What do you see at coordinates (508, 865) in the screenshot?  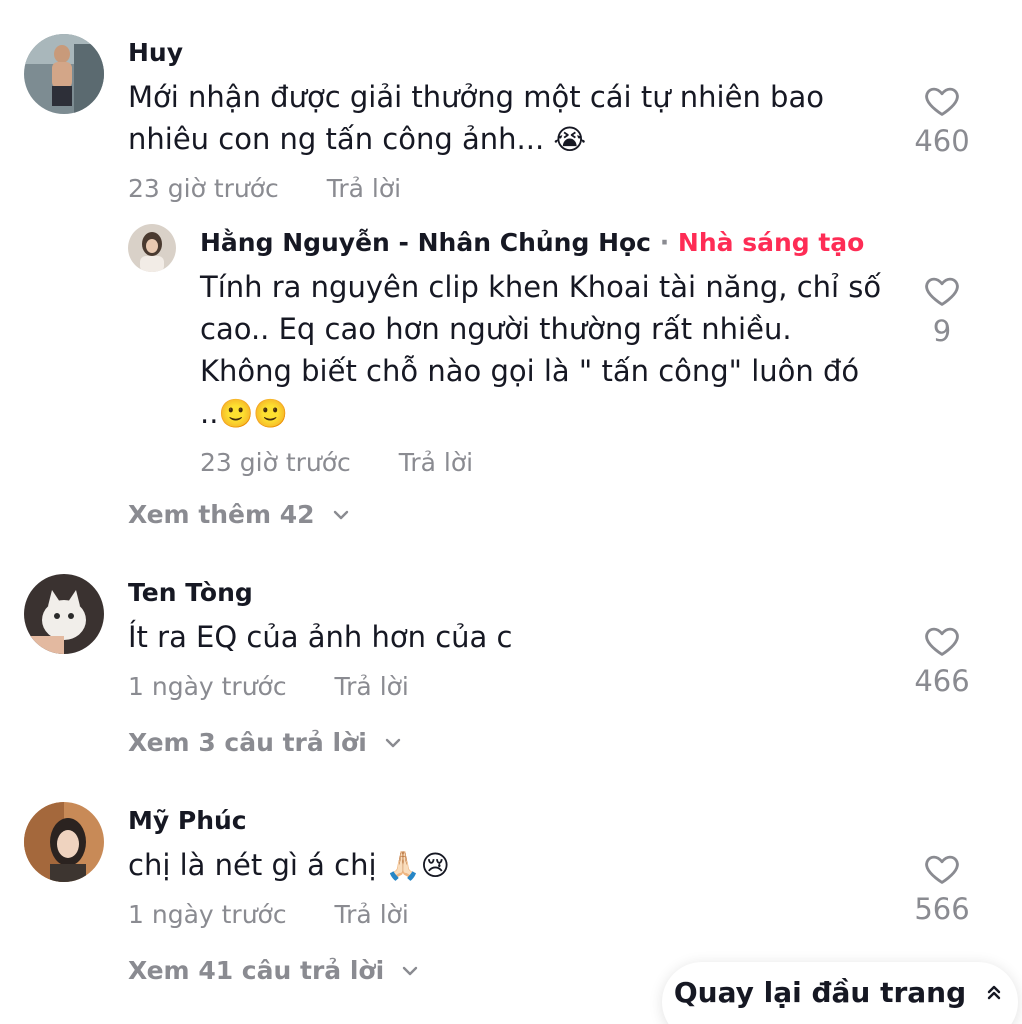 I see `comment-text: chị là nét gì á chị 🙏🏻😢` at bounding box center [508, 865].